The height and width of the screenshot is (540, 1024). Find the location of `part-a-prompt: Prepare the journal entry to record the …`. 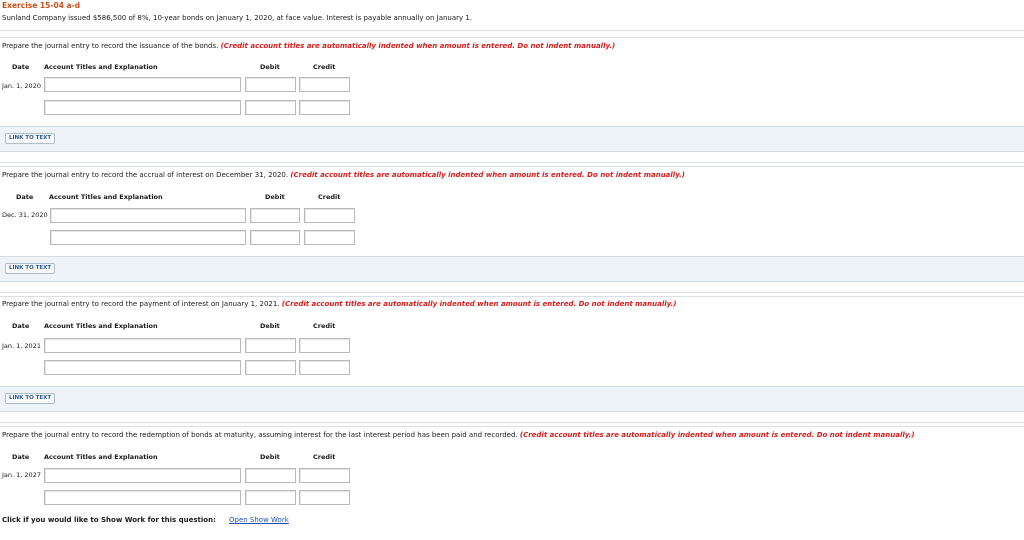

part-a-prompt: Prepare the journal entry to record the … is located at coordinates (308, 46).